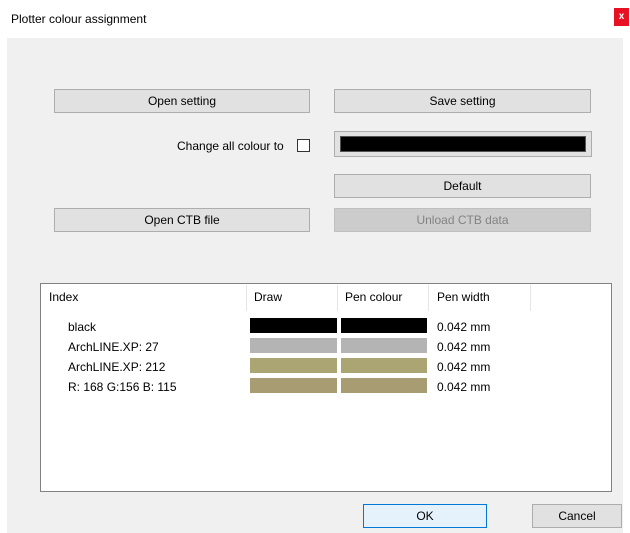  I want to click on open-setting-button: Open setting, so click(182, 101).